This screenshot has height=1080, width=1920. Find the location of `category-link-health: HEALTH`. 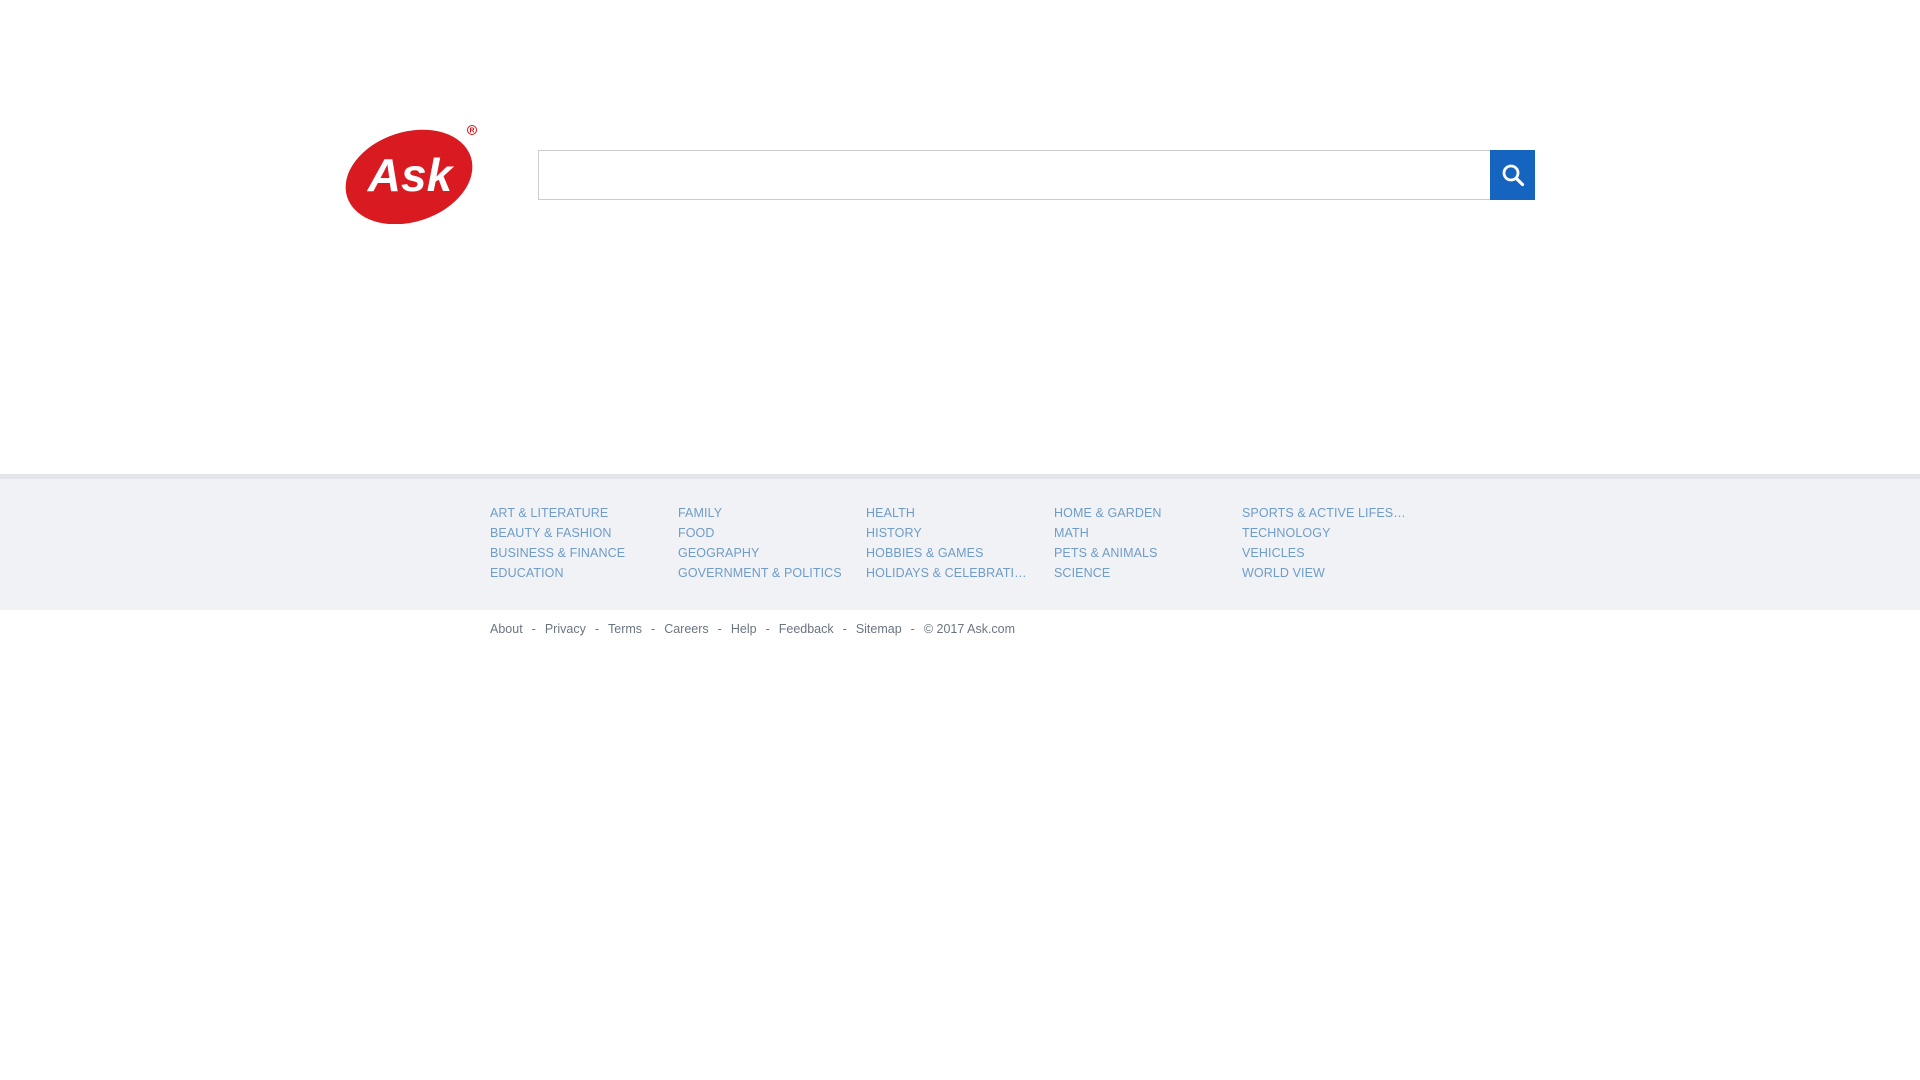

category-link-health: HEALTH is located at coordinates (948, 513).